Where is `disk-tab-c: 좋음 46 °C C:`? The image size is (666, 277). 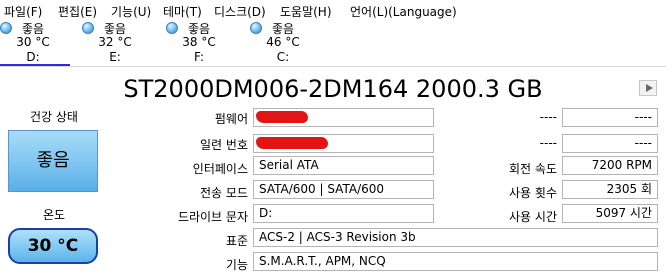 disk-tab-c: 좋음 46 °C C: is located at coordinates (285, 43).